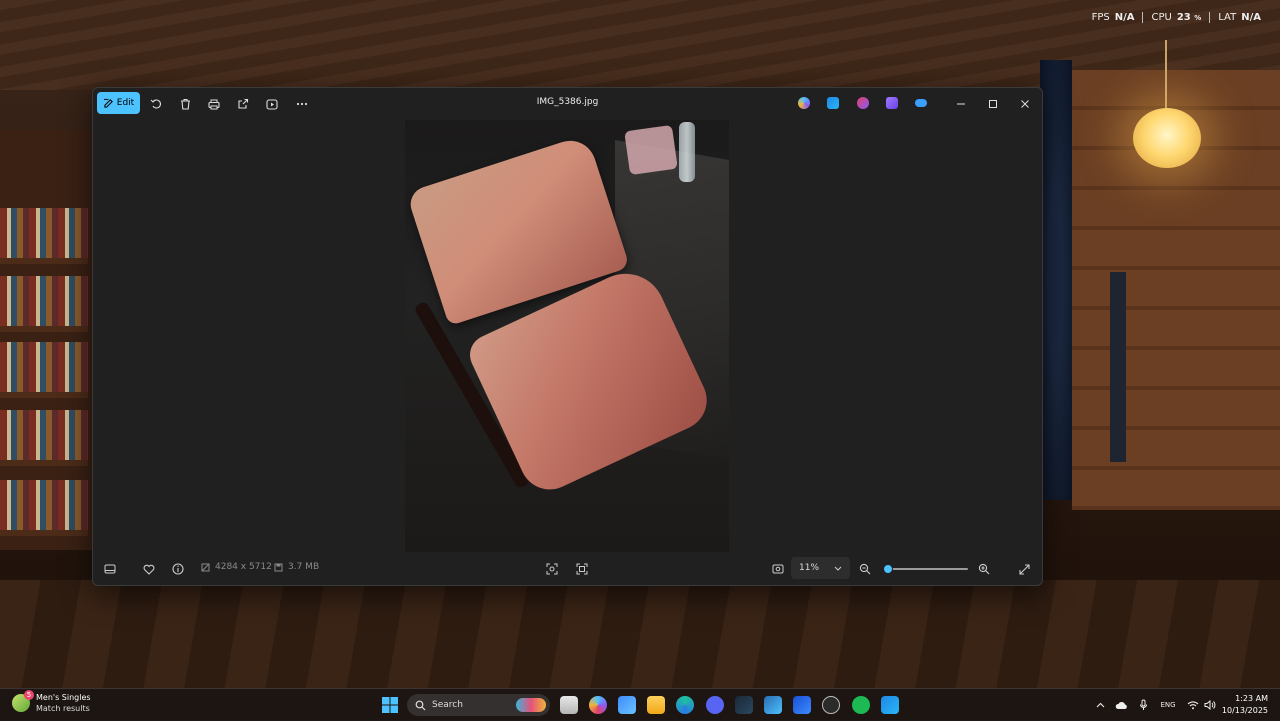 Image resolution: width=1280 pixels, height=721 pixels. I want to click on discord-icon, so click(715, 705).